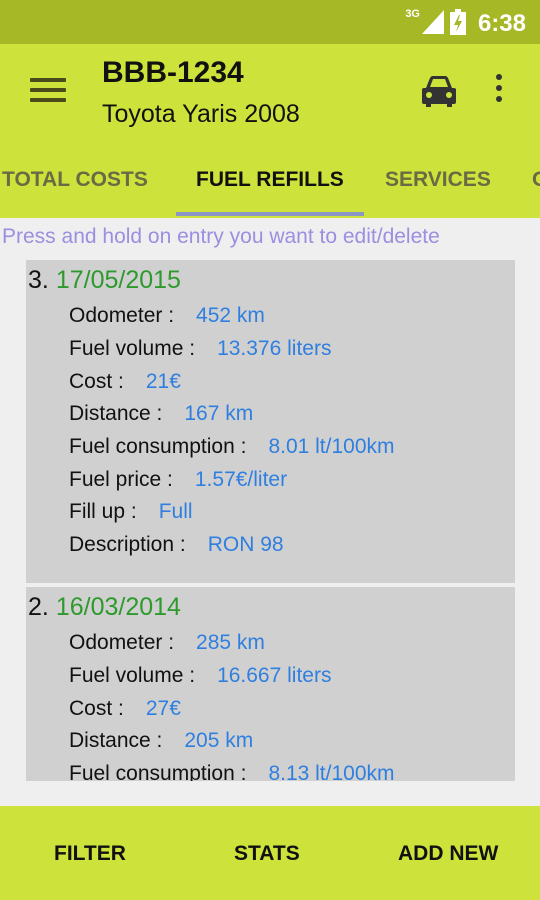 This screenshot has height=900, width=540. I want to click on entry-header: 3. 17/05/2015, so click(104, 280).